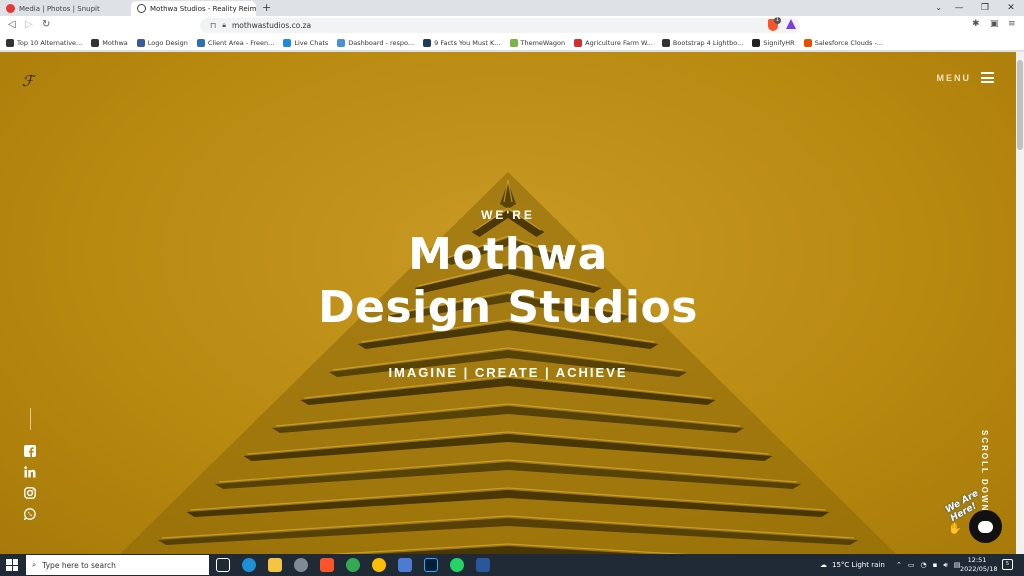 The height and width of the screenshot is (576, 1024). What do you see at coordinates (12, 24) in the screenshot?
I see `back-icon: ◁` at bounding box center [12, 24].